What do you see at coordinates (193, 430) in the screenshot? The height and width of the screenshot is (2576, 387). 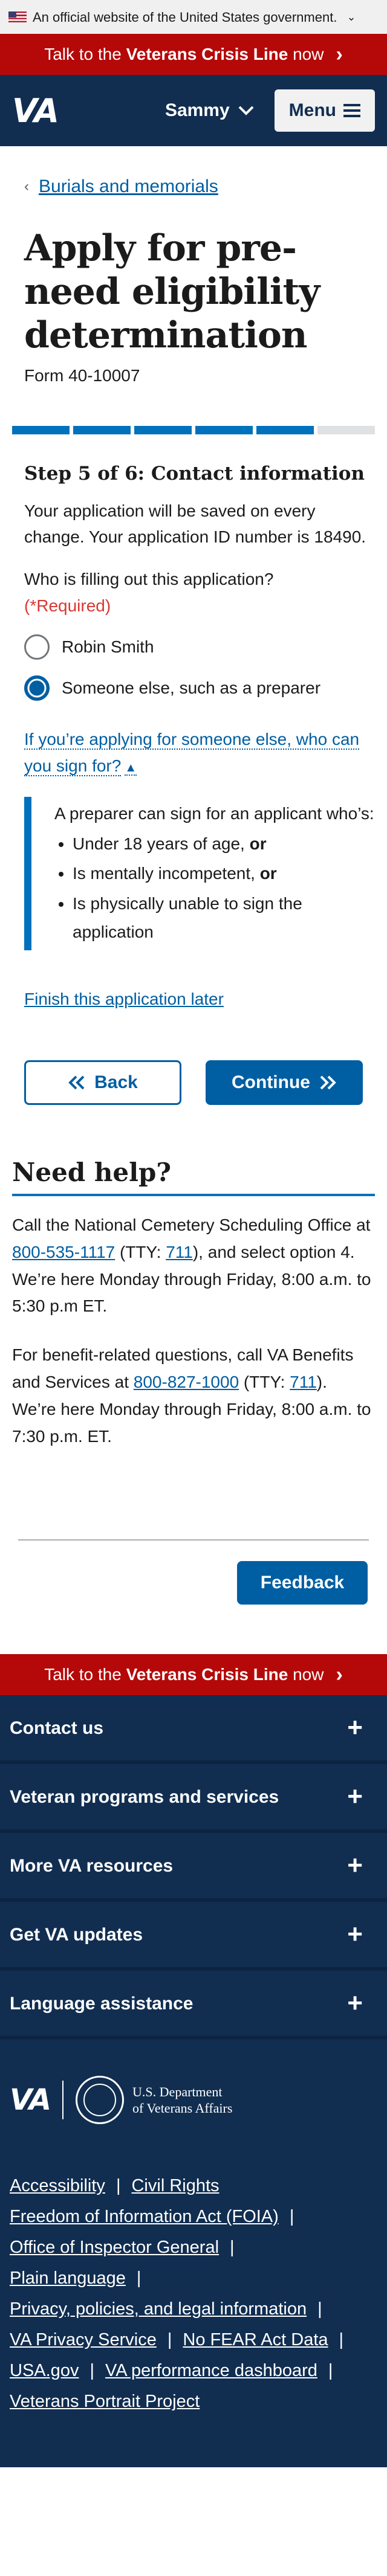 I see `progress-bar` at bounding box center [193, 430].